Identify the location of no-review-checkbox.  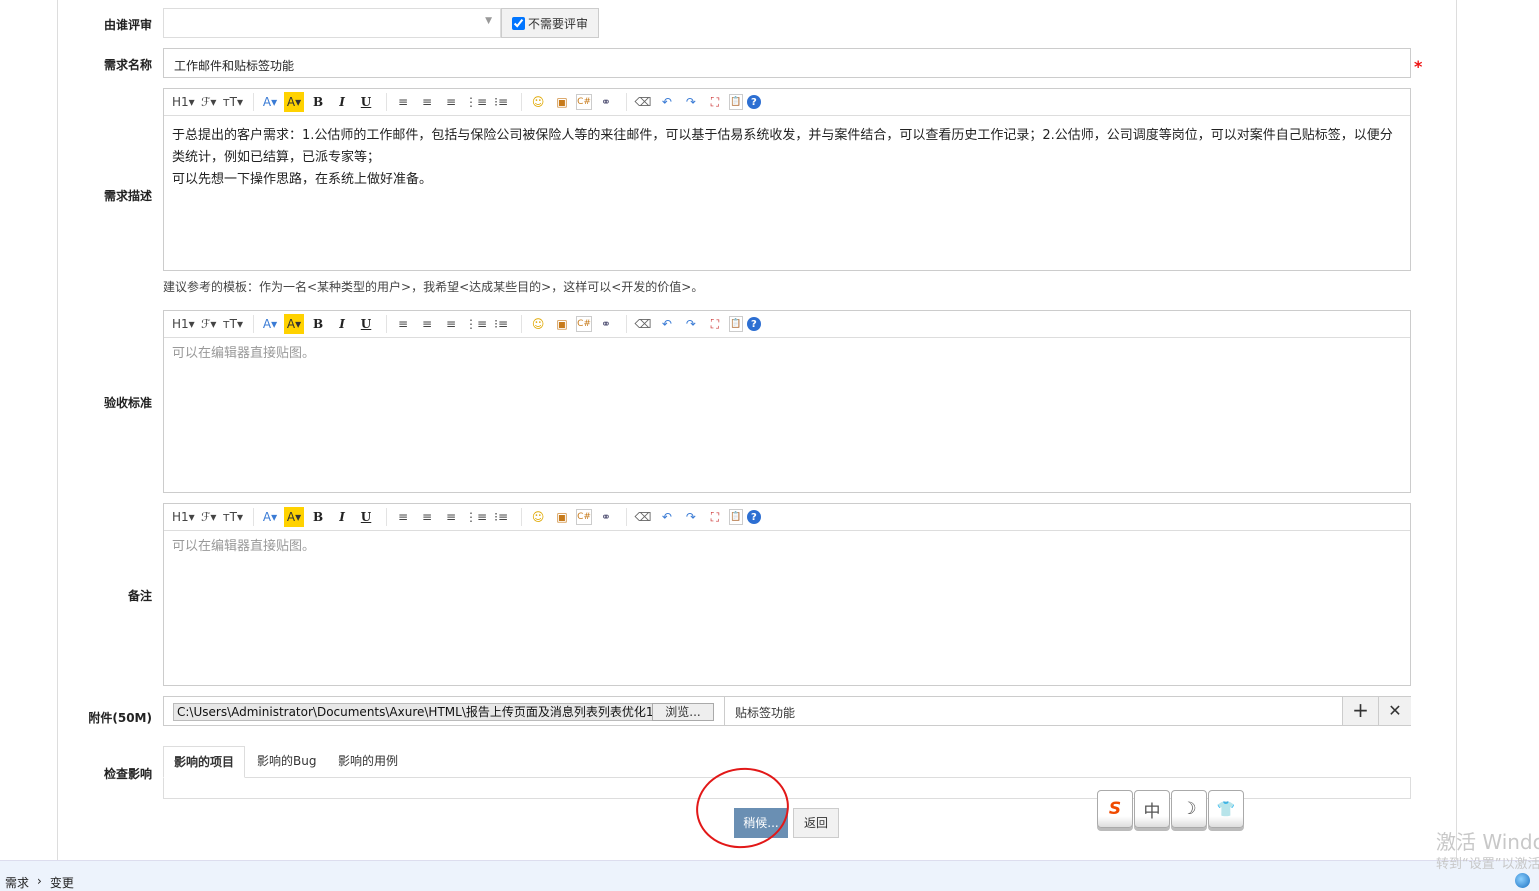
(518, 23).